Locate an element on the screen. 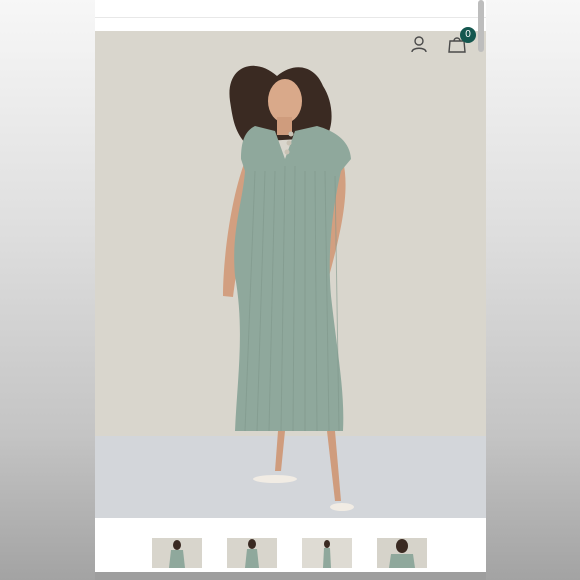  cart-count-badge: 0 is located at coordinates (468, 35).